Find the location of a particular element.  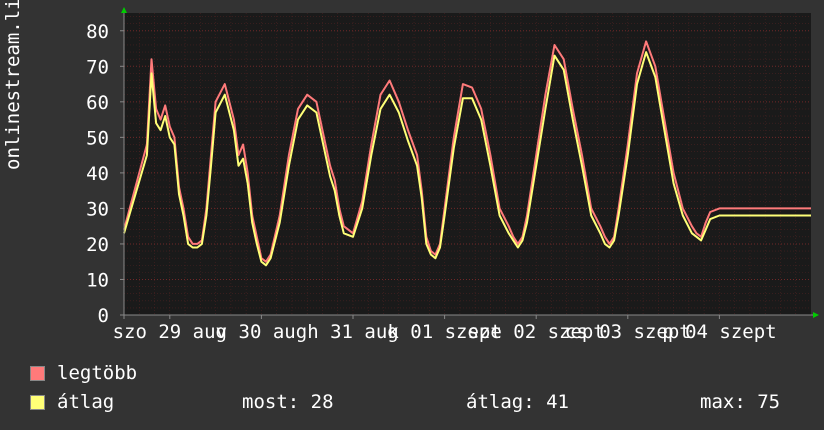

legend-swatch-max is located at coordinates (37, 373).